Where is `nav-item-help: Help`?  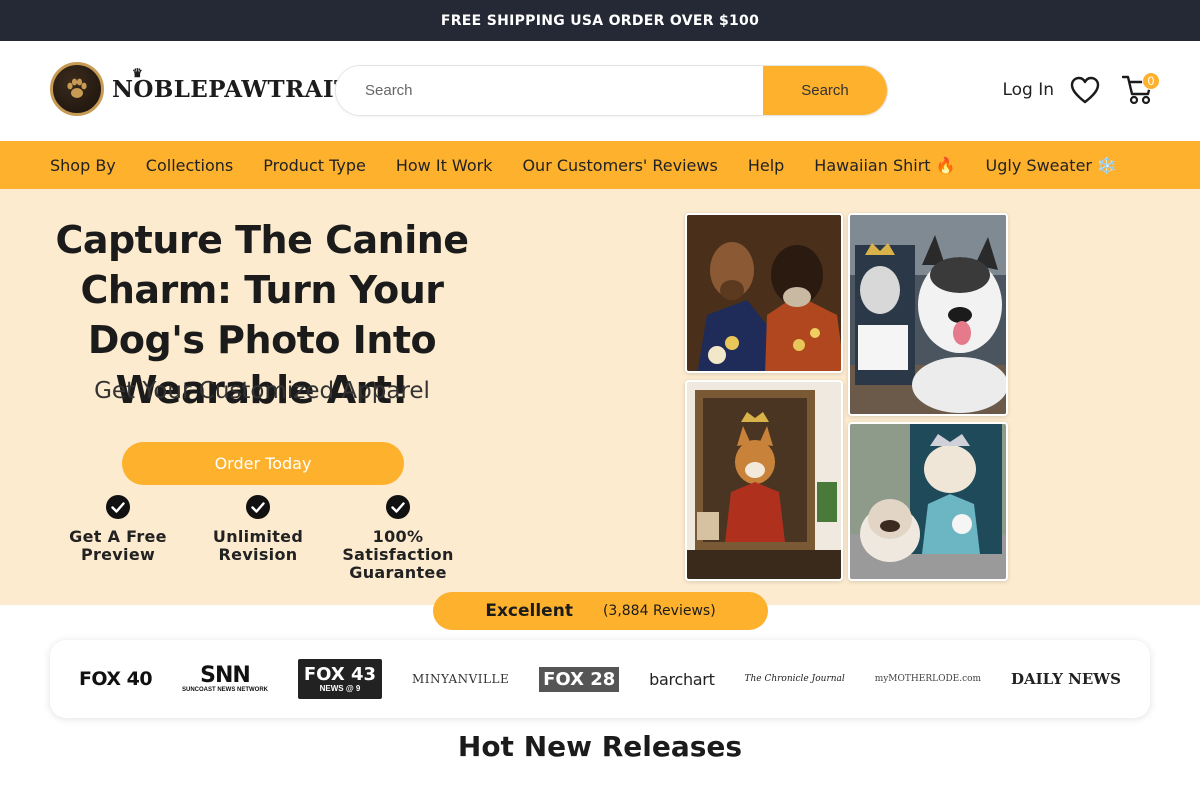
nav-item-help: Help is located at coordinates (766, 165).